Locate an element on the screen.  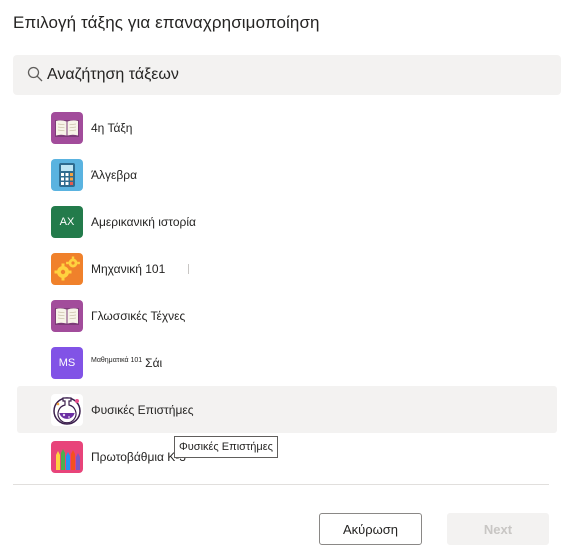
class-tile-initials: MS is located at coordinates (67, 362).